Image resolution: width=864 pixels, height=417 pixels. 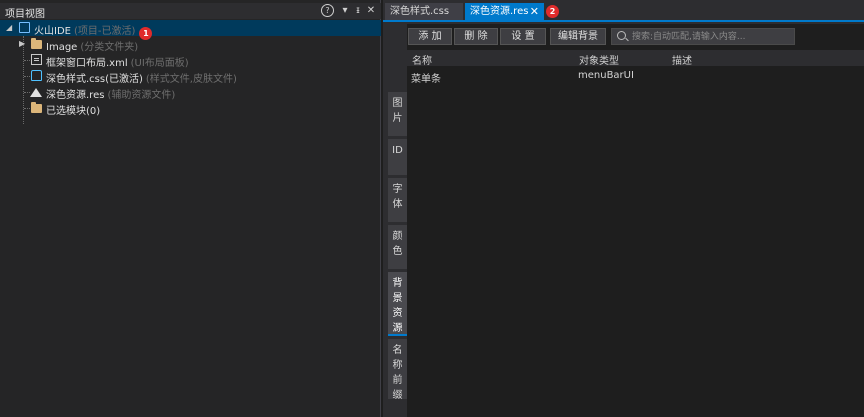 I want to click on document-tab-bar: 深色样式.css 深色资源.res ✕ 2, so click(x=623, y=11).